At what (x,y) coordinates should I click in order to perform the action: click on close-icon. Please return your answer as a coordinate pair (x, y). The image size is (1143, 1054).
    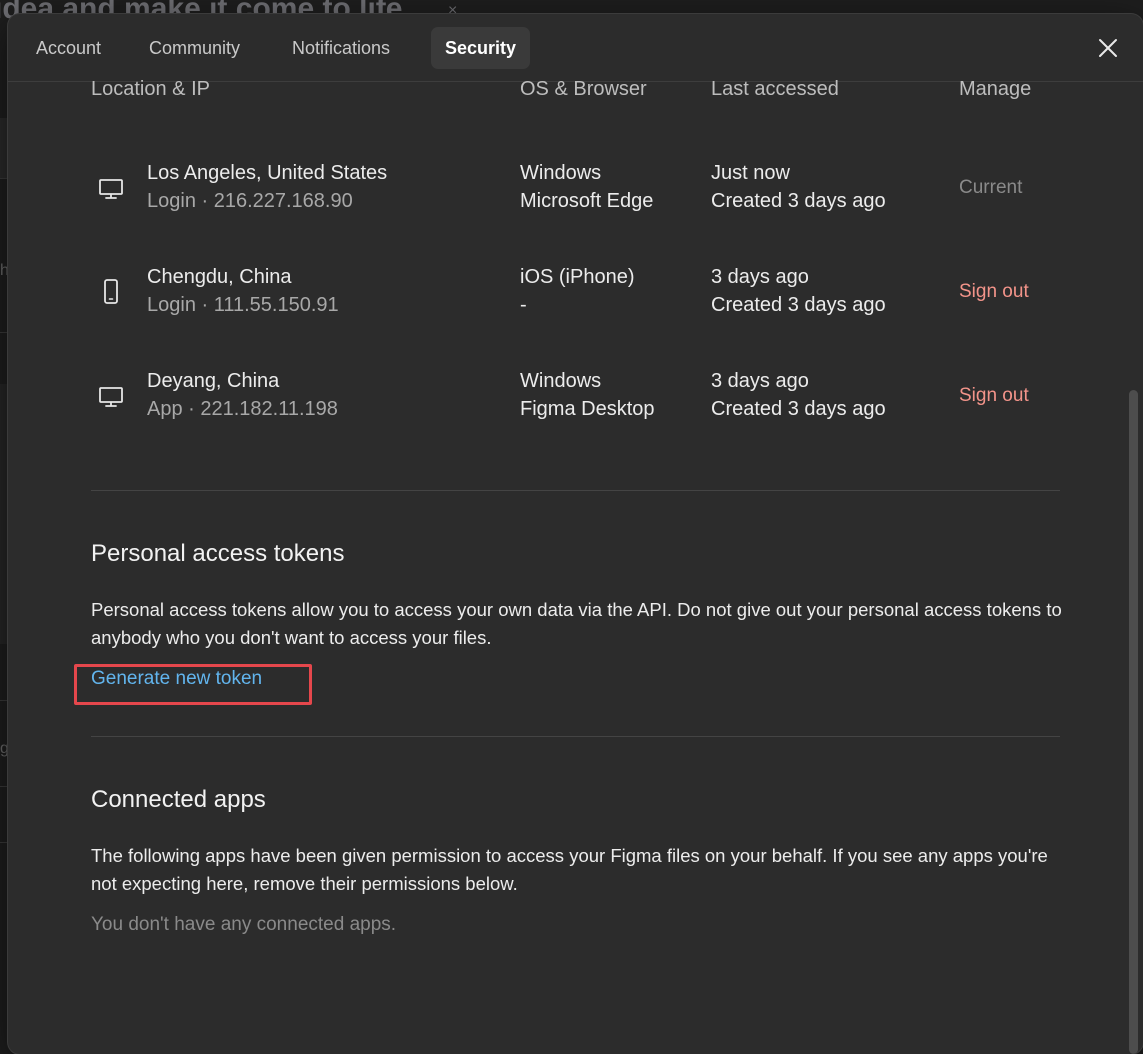
    Looking at the image, I should click on (1108, 48).